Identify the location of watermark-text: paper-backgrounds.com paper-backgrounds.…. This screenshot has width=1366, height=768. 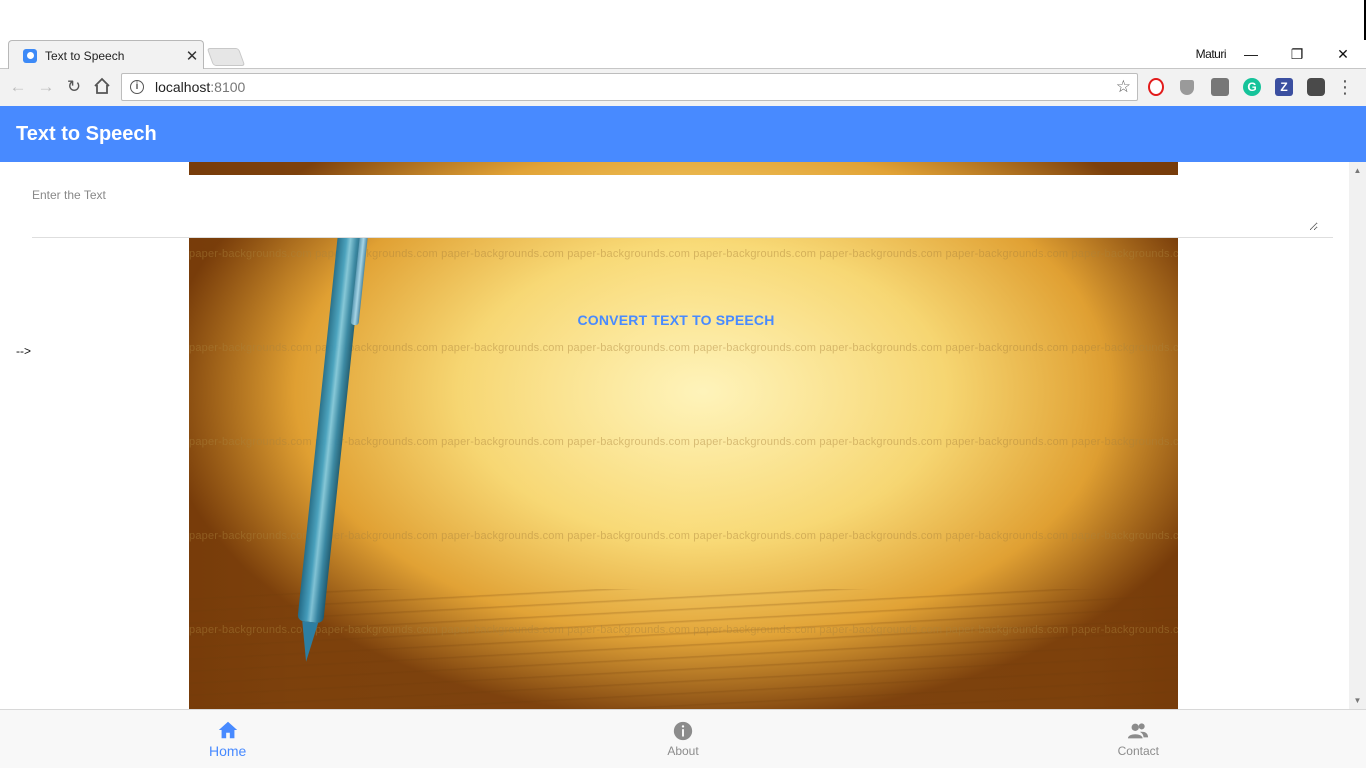
(683, 630).